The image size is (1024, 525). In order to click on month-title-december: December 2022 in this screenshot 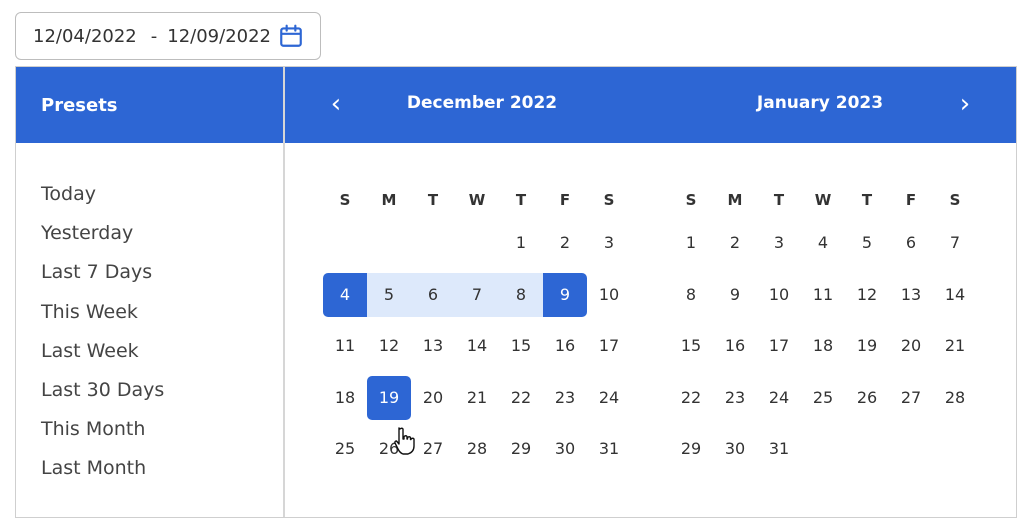, I will do `click(482, 103)`.